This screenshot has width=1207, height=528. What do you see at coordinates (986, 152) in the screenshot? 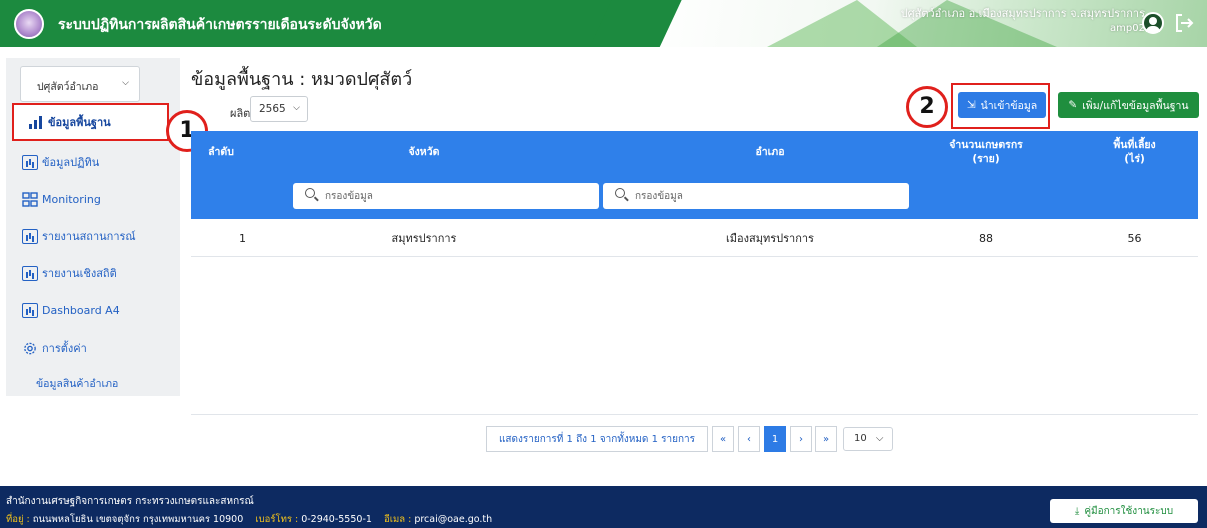
I see `column-header-farmers: จำนวนเกษตรกร (ราย)` at bounding box center [986, 152].